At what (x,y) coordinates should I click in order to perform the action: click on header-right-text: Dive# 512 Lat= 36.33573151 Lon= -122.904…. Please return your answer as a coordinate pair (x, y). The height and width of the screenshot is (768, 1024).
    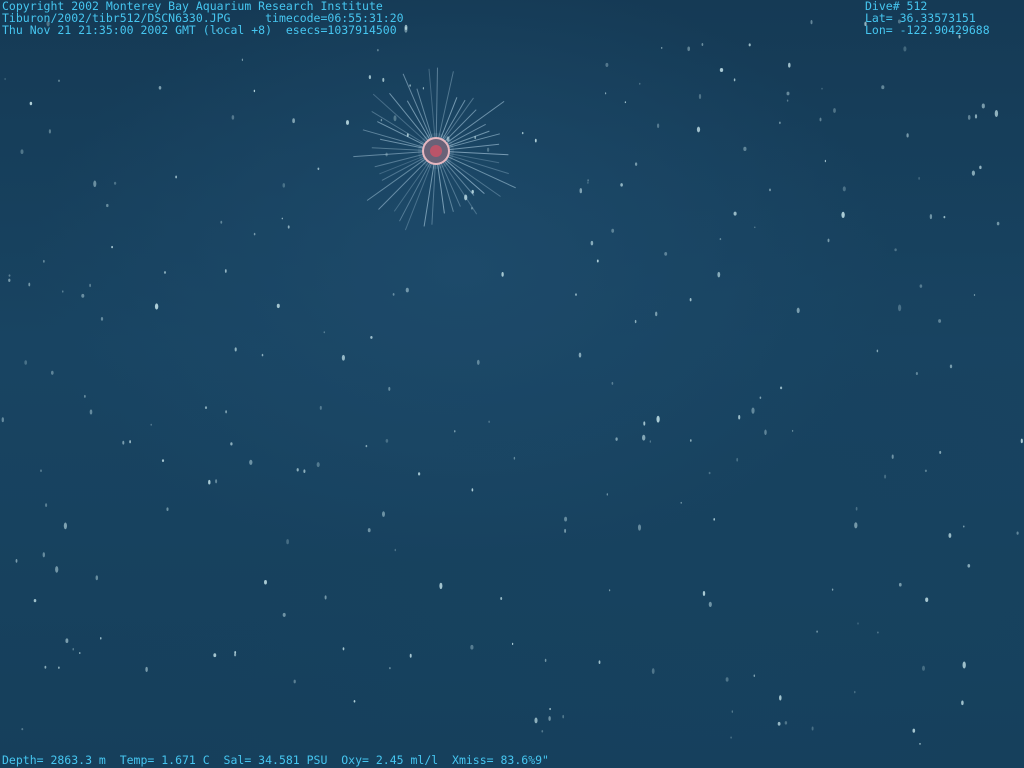
    Looking at the image, I should click on (927, 18).